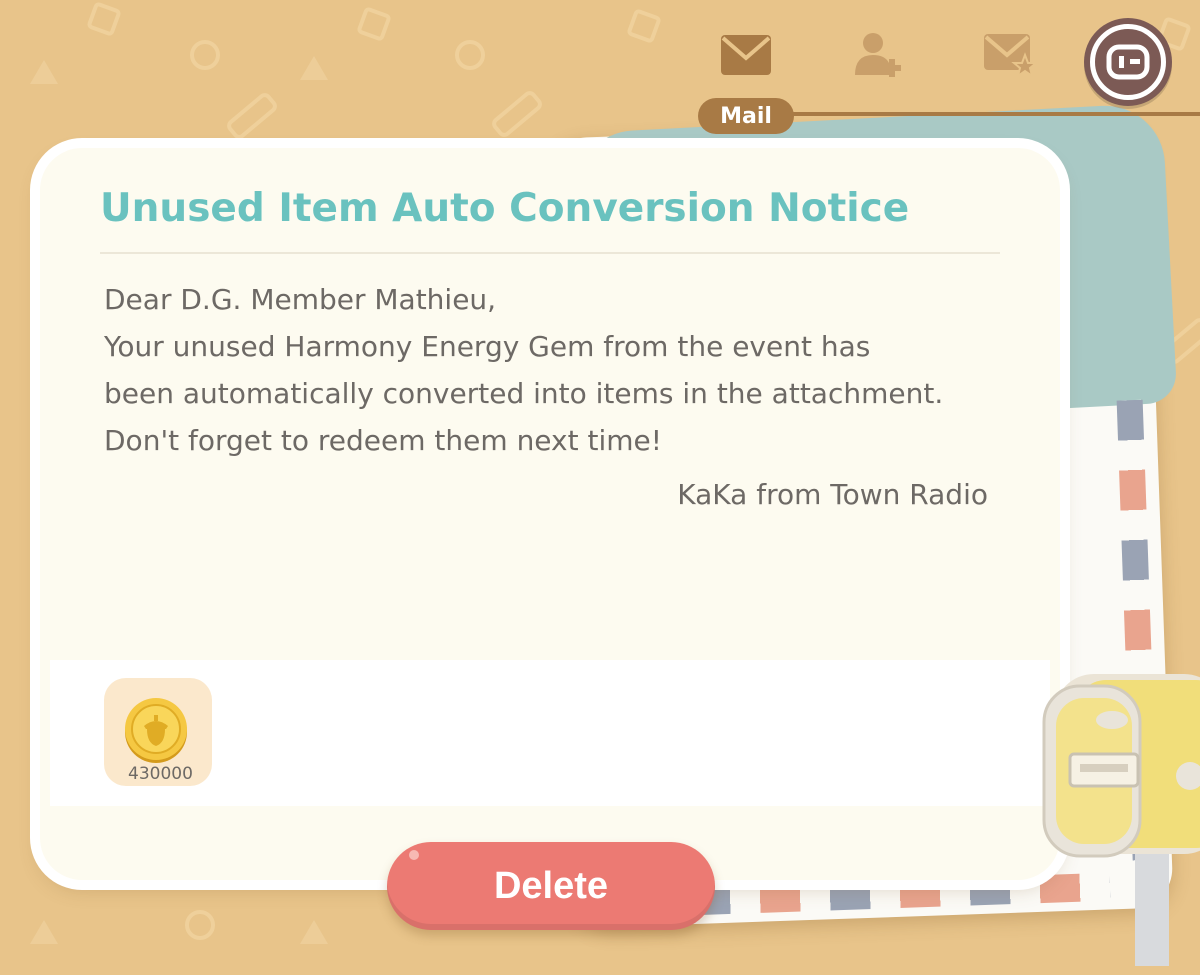  What do you see at coordinates (383, 440) in the screenshot?
I see `mail-body-line: Don't forget to redeem them next time!` at bounding box center [383, 440].